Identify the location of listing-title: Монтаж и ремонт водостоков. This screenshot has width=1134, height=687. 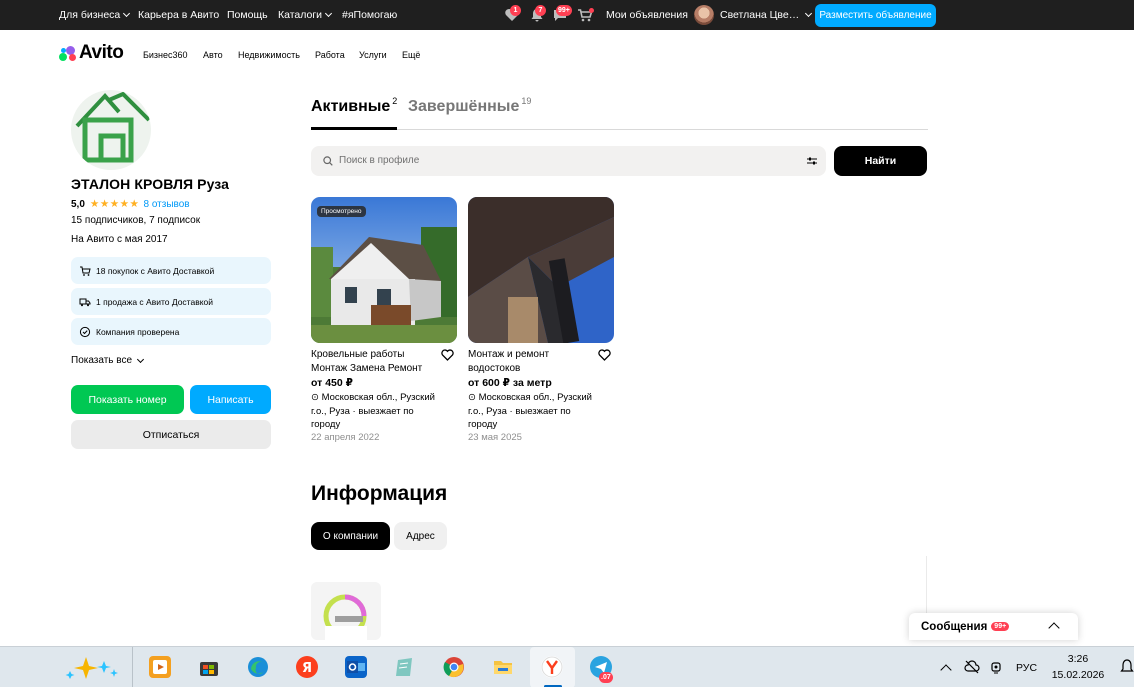
(530, 362).